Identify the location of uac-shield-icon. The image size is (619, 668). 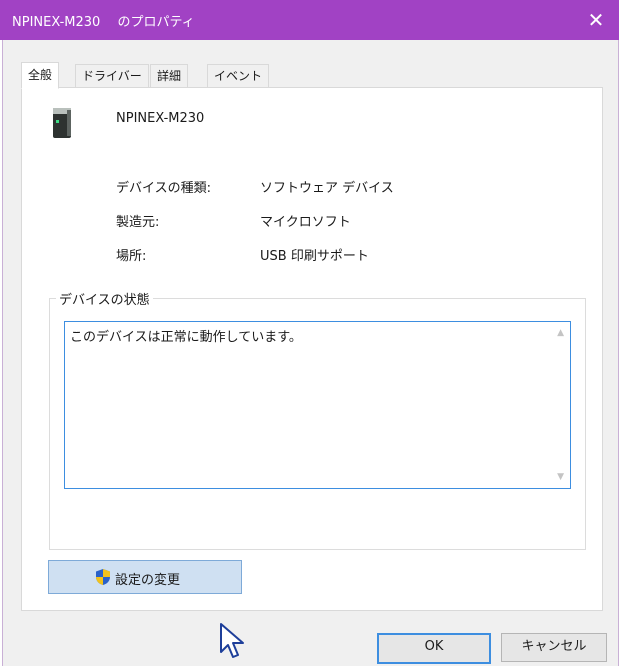
(103, 577).